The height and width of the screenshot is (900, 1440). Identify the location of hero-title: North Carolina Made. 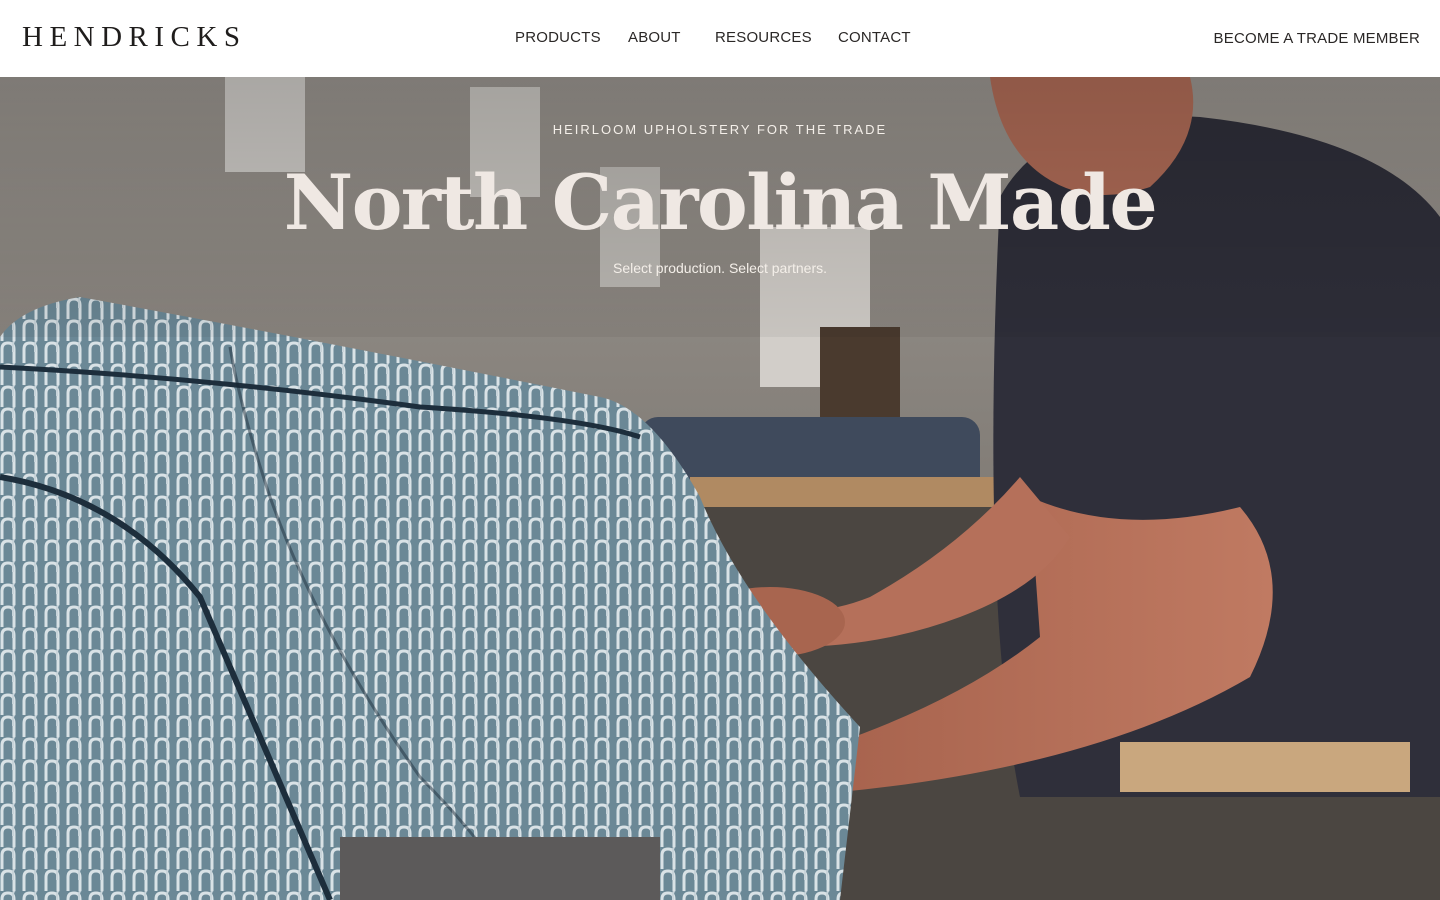
(720, 202).